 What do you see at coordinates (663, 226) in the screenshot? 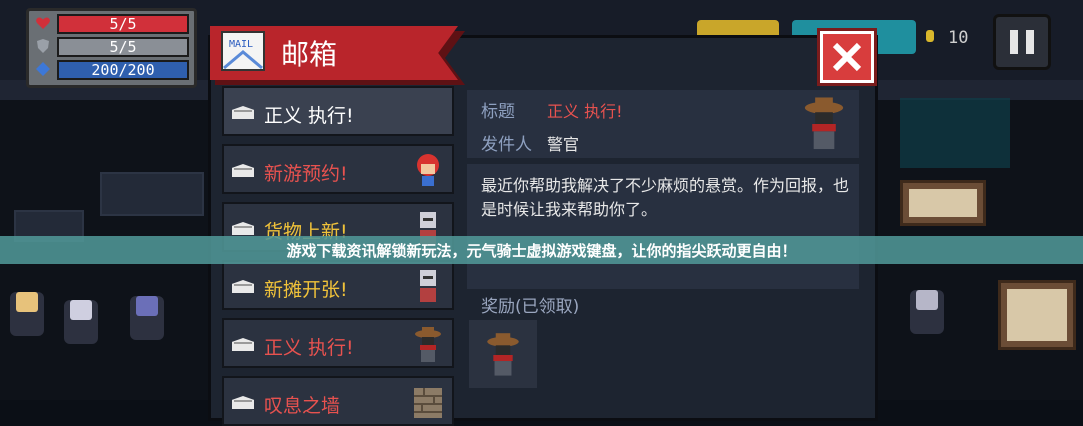
I see `mail-body-box: 最近你帮助我解决了不少麻烦的悬赏。作为回报，也是时候让我来帮助你了。` at bounding box center [663, 226].